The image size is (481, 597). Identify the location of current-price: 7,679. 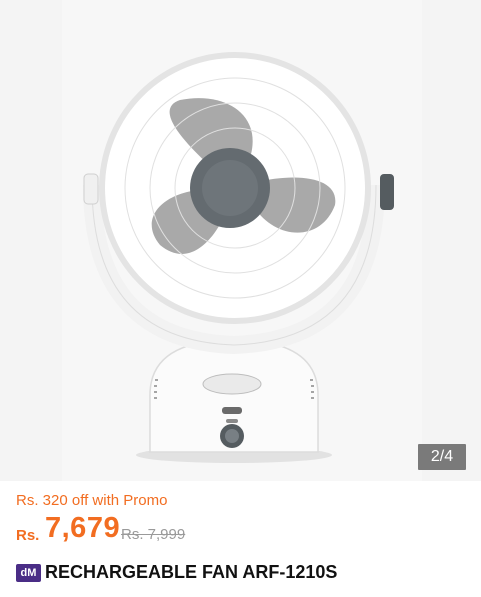
(83, 528).